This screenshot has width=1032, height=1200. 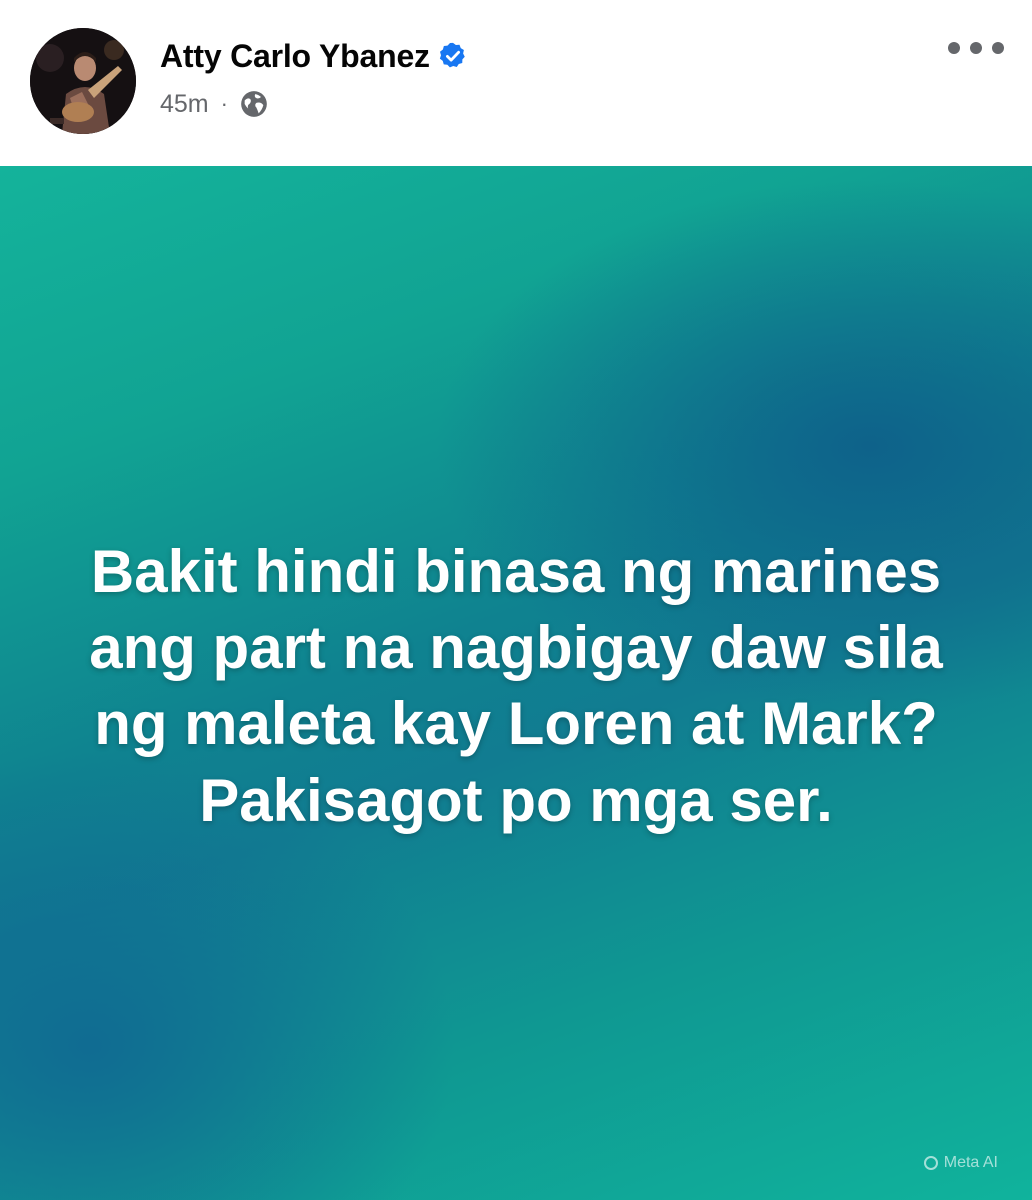 I want to click on post-text-line: Pakisagot po mga ser., so click(x=516, y=800).